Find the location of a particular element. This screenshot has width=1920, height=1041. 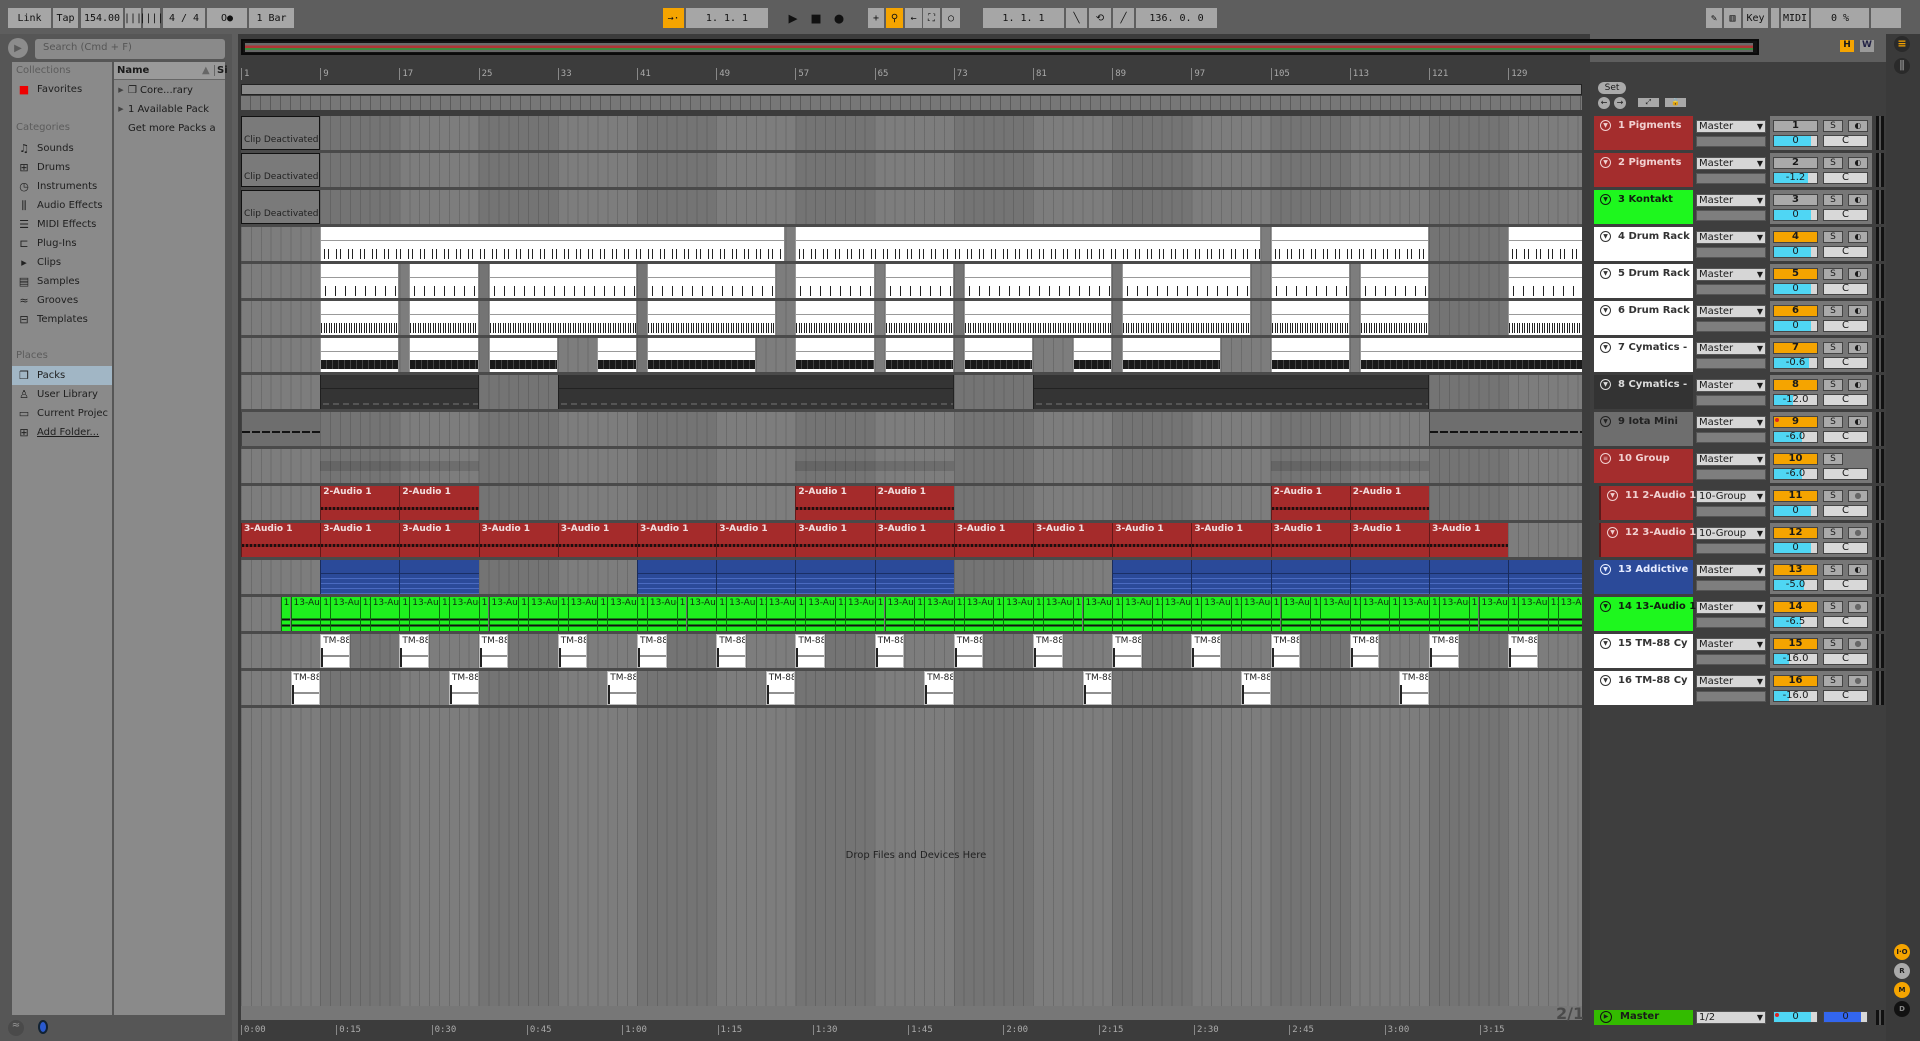

keyboard-icon: ▥ is located at coordinates (1732, 18).